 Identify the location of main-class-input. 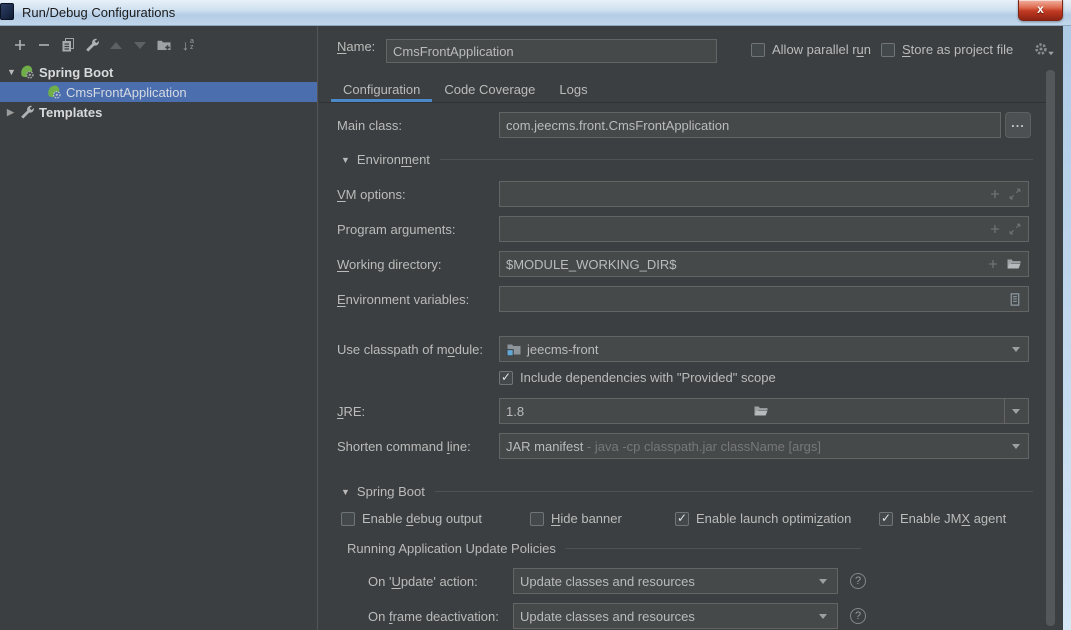
(750, 125).